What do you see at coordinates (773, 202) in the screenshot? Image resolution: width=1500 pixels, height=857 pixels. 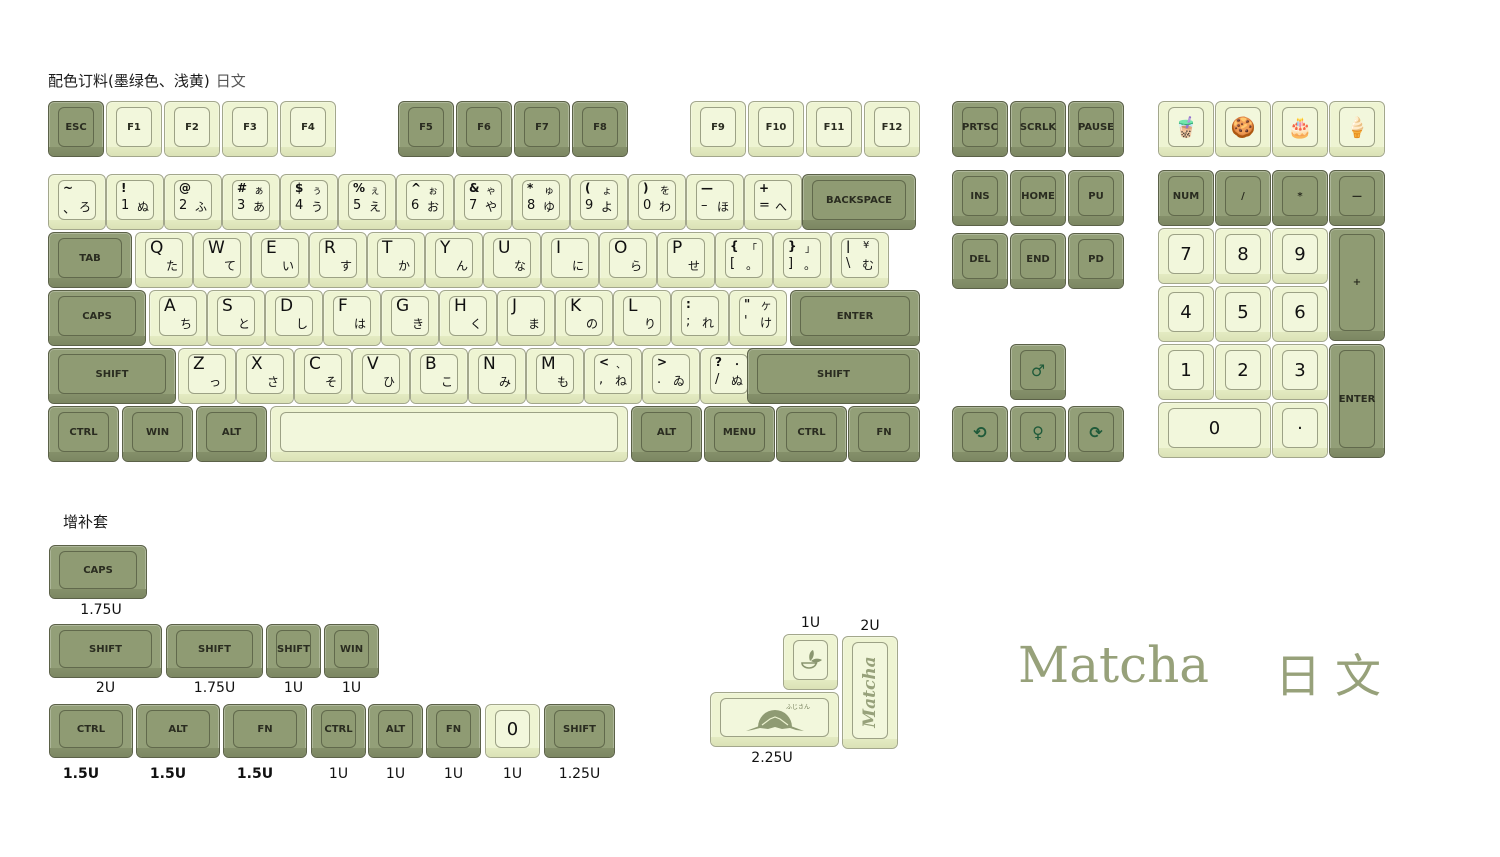 I see `key-number-12: + = へ` at bounding box center [773, 202].